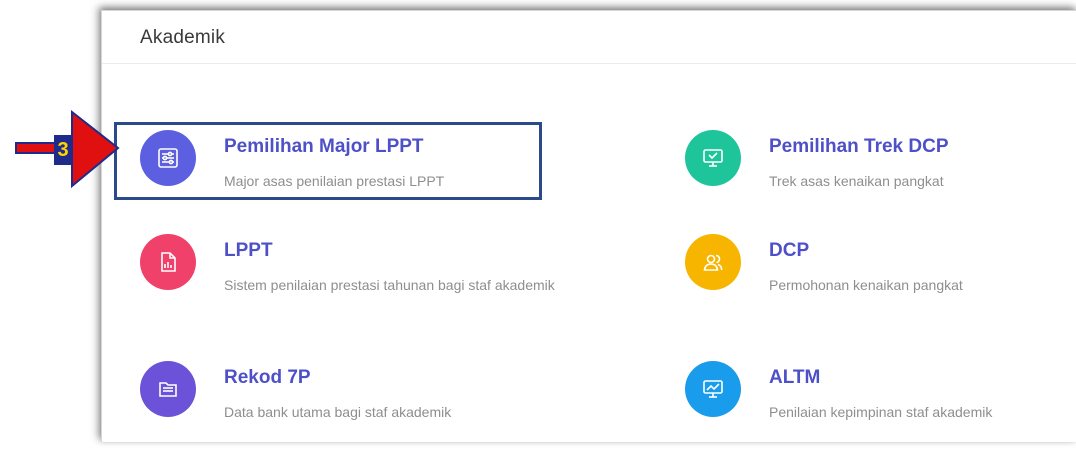 The height and width of the screenshot is (451, 1076). I want to click on monitor-icon, so click(713, 158).